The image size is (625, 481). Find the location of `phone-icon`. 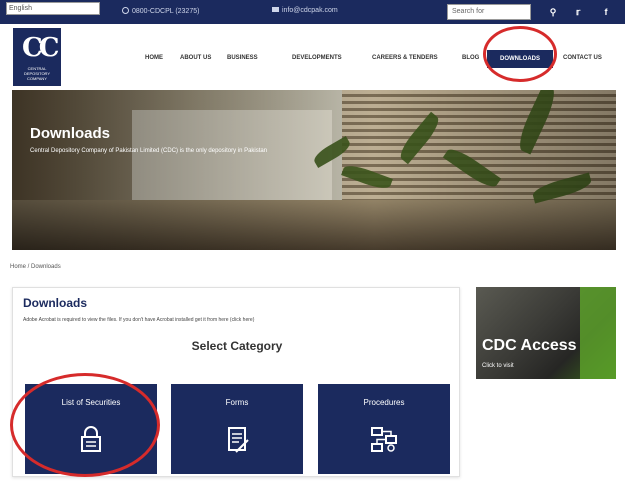

phone-icon is located at coordinates (125, 10).